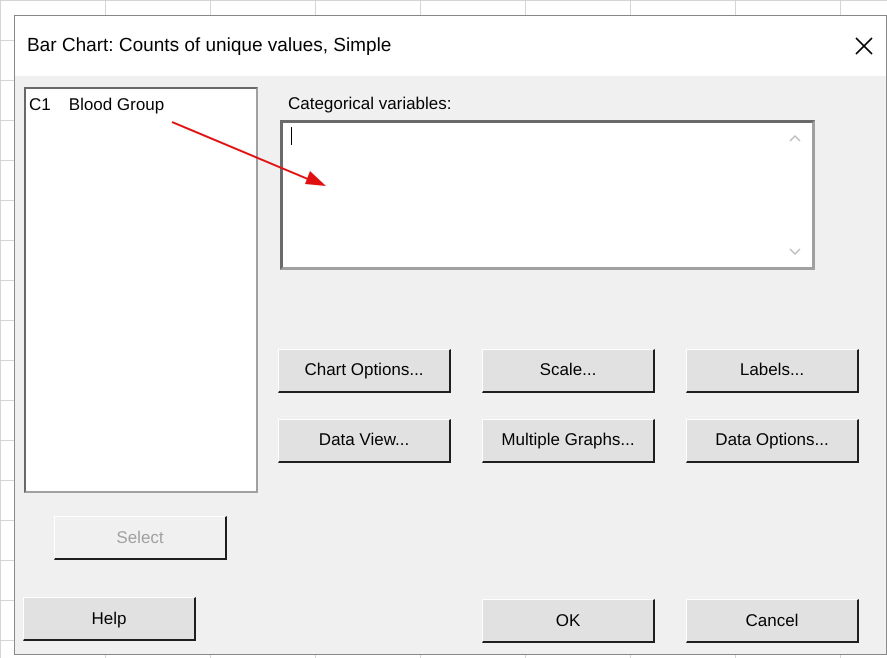 This screenshot has width=887, height=658. I want to click on column-id: C1, so click(40, 105).